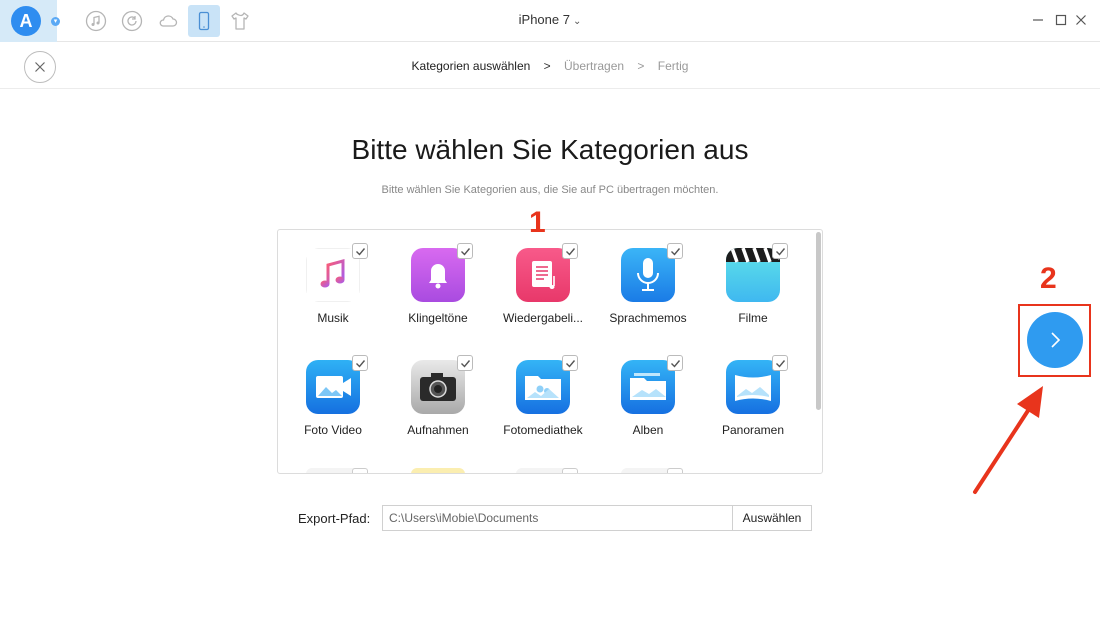 Image resolution: width=1100 pixels, height=637 pixels. I want to click on category-label: Foto Video, so click(333, 430).